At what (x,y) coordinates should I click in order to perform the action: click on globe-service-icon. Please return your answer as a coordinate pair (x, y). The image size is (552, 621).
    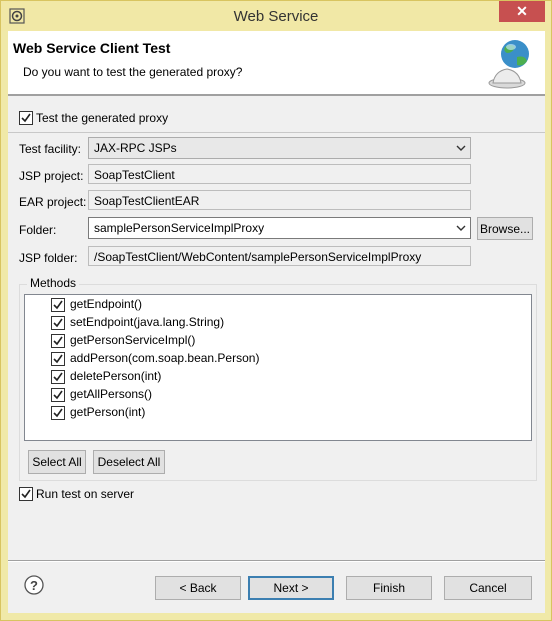
    Looking at the image, I should click on (508, 64).